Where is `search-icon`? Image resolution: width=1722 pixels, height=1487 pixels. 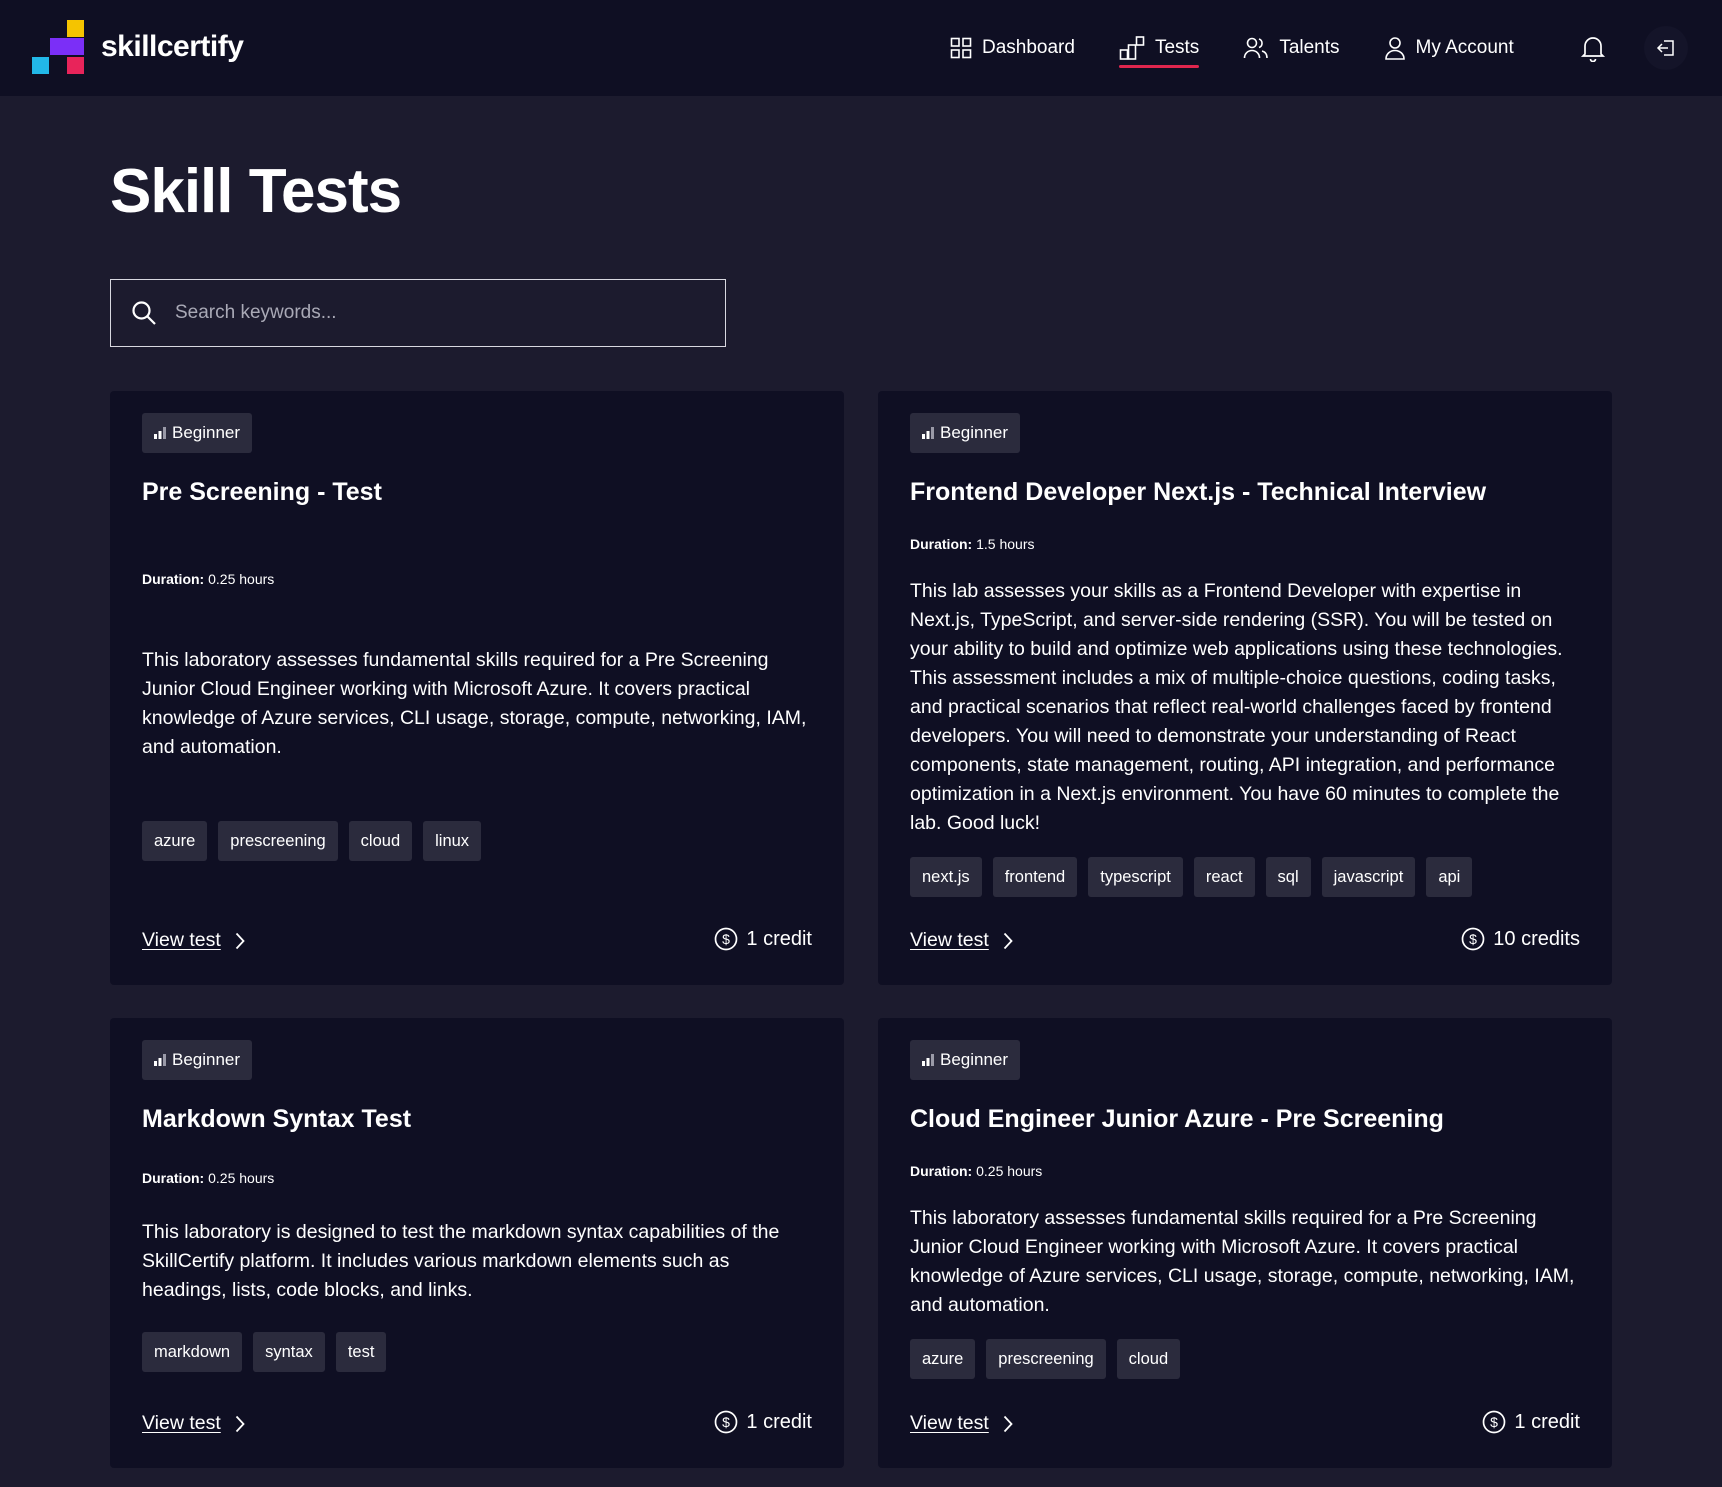 search-icon is located at coordinates (144, 313).